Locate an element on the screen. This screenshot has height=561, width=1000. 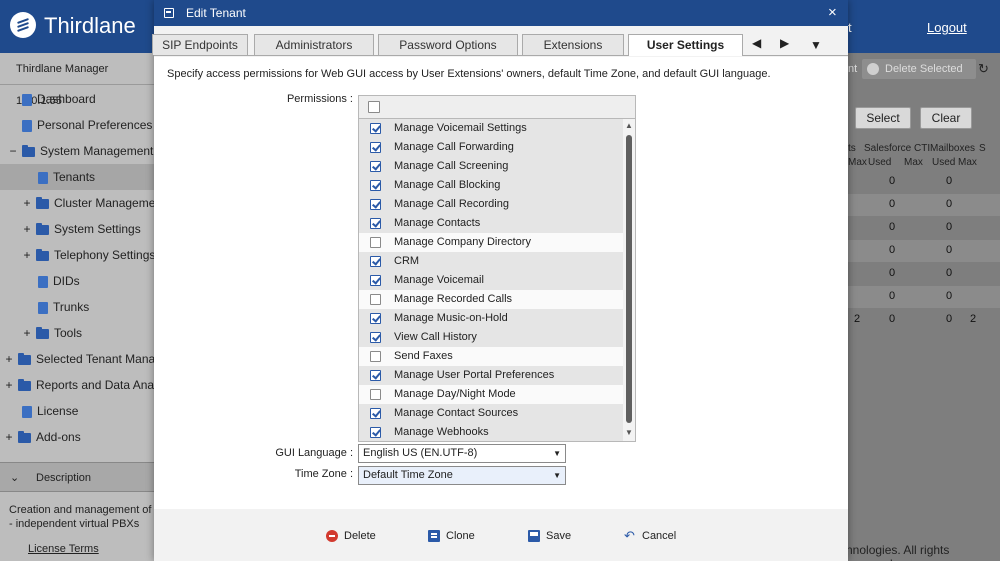
sidebar-item-add-ons: + Add-ons is located at coordinates (77, 437).